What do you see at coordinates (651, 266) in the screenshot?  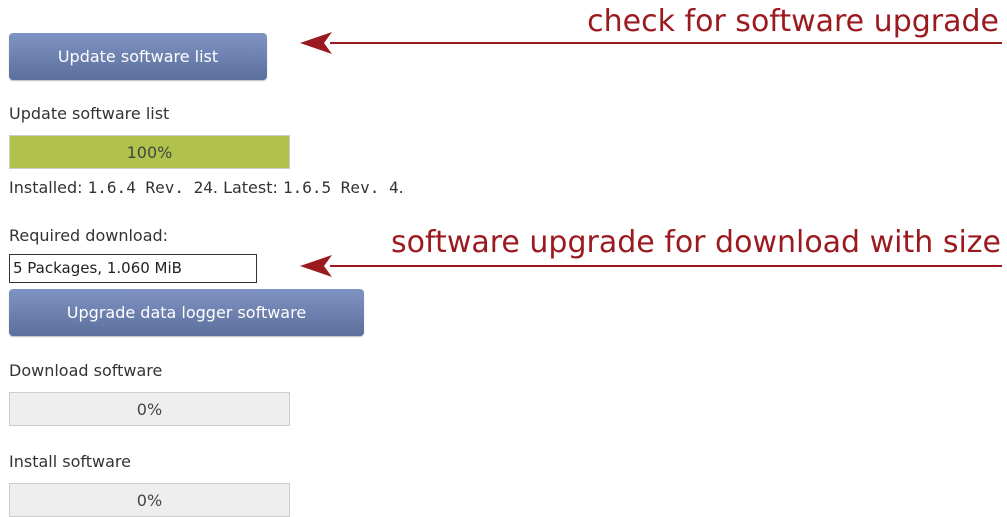 I see `annotation-arrow-download` at bounding box center [651, 266].